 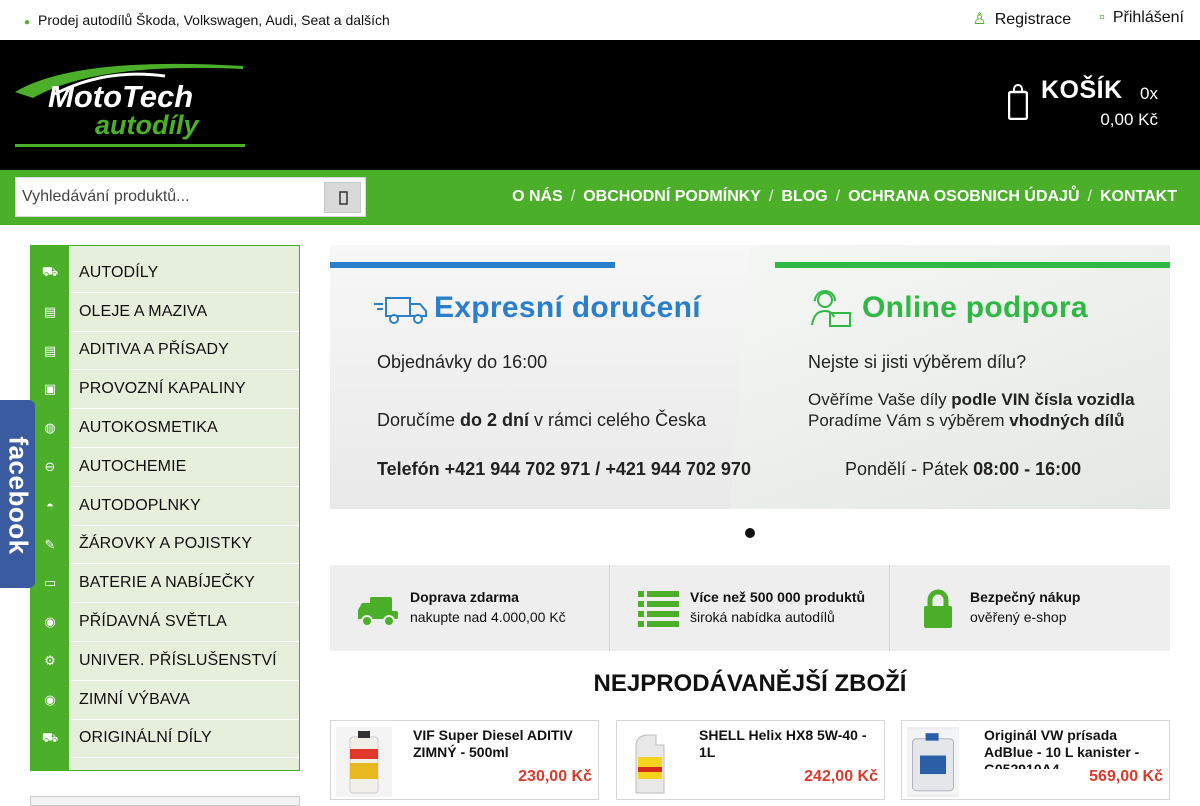 I want to click on logo-text-1: MotoTech, so click(x=120, y=96).